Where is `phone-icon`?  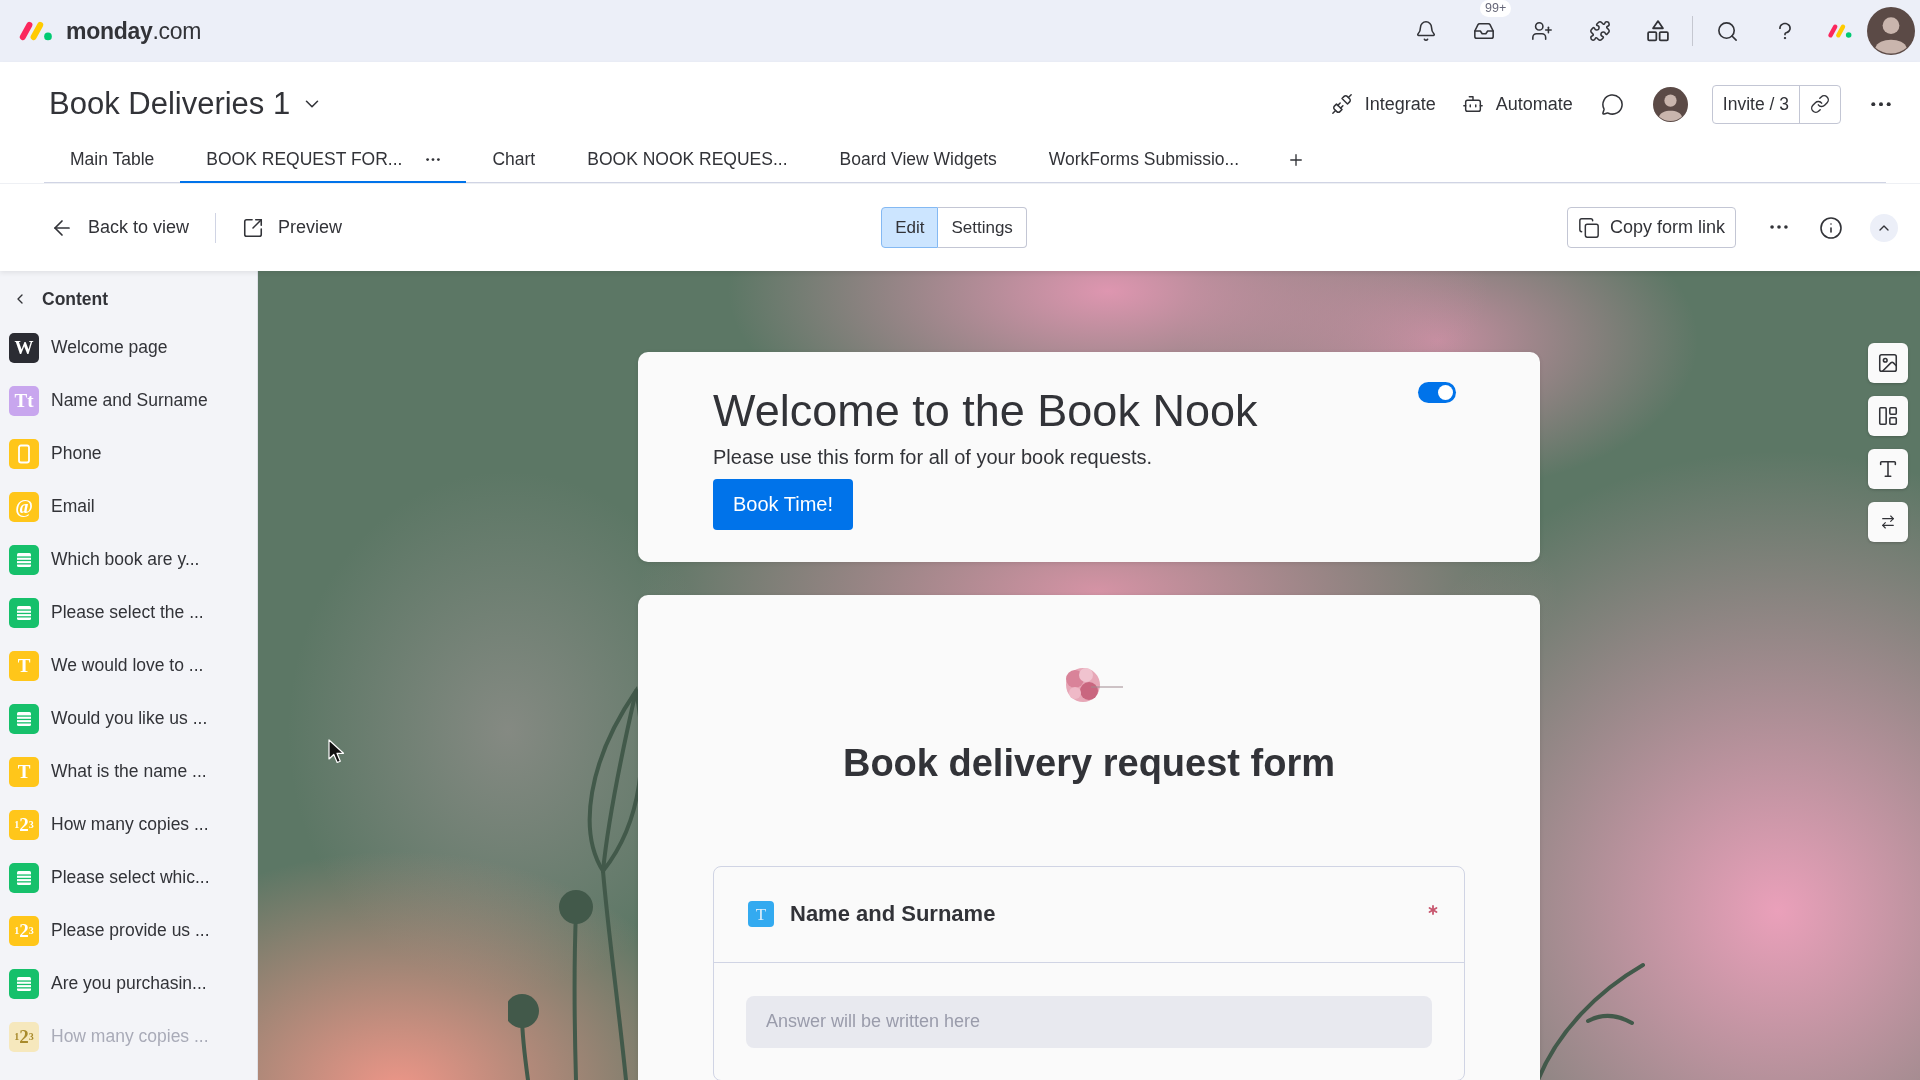
phone-icon is located at coordinates (24, 453).